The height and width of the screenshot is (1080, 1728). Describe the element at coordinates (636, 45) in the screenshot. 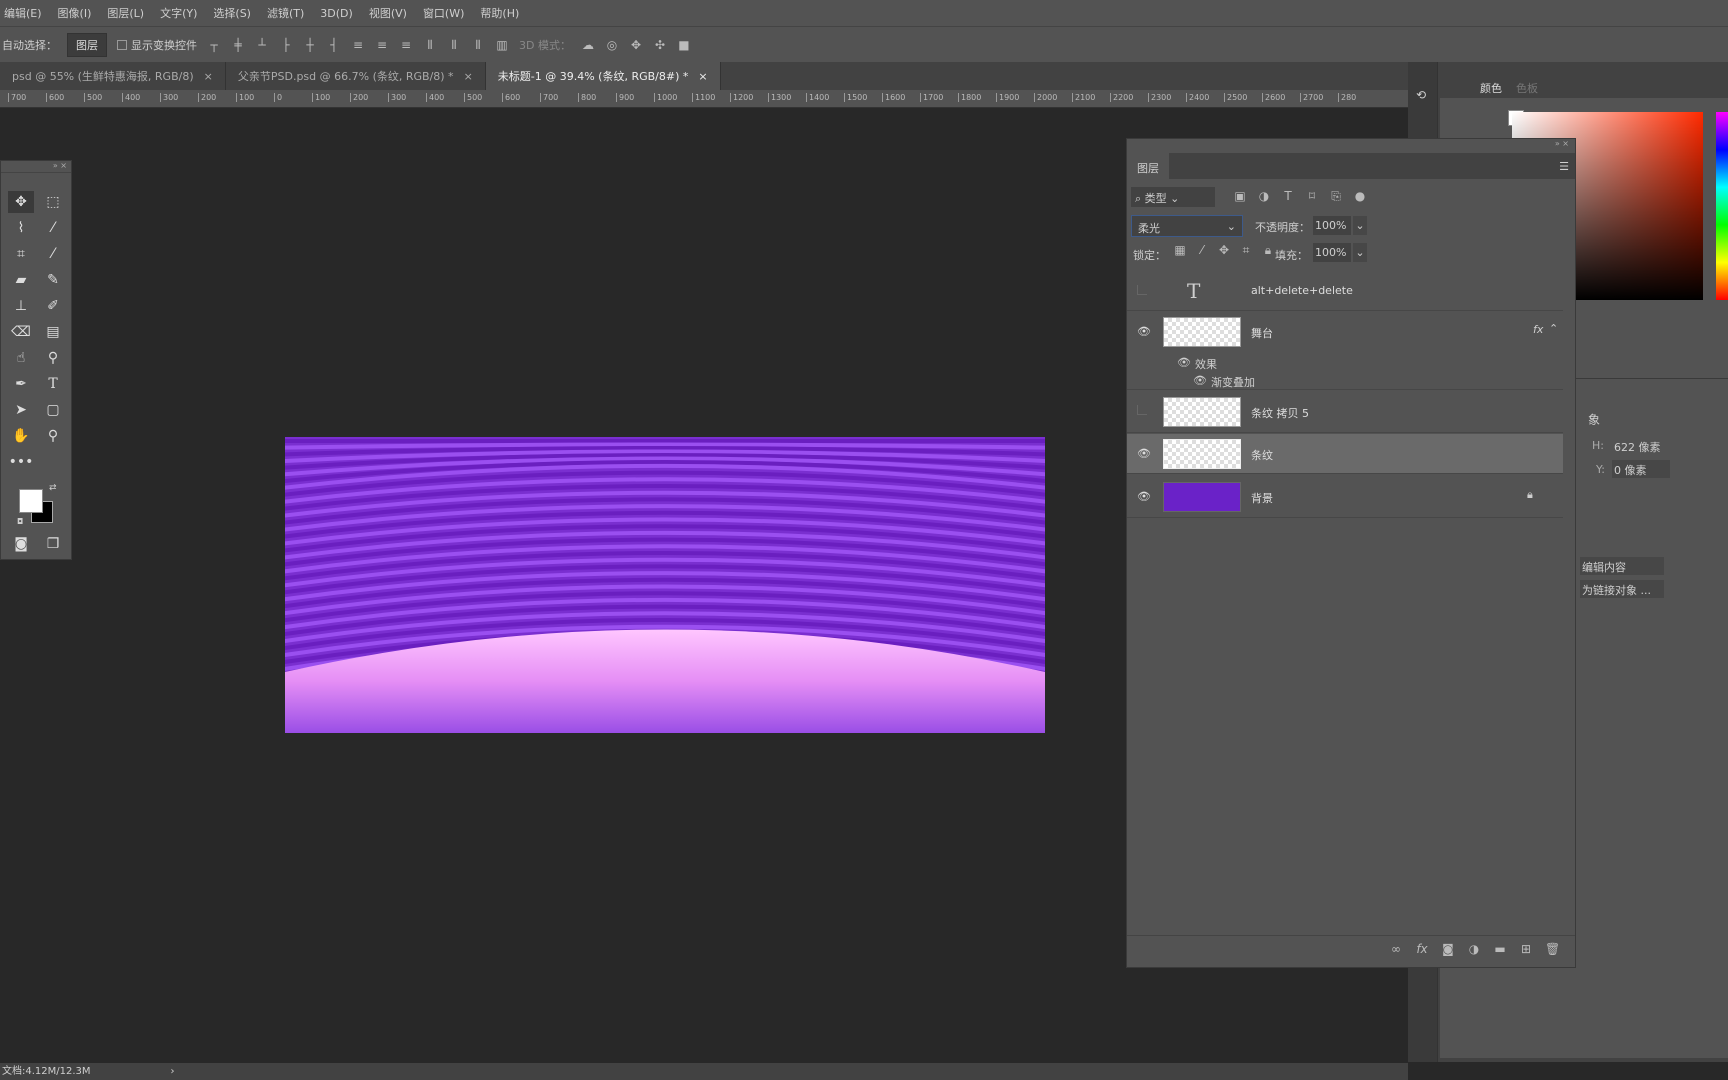

I see `3d-pan-icon: ✥` at that location.